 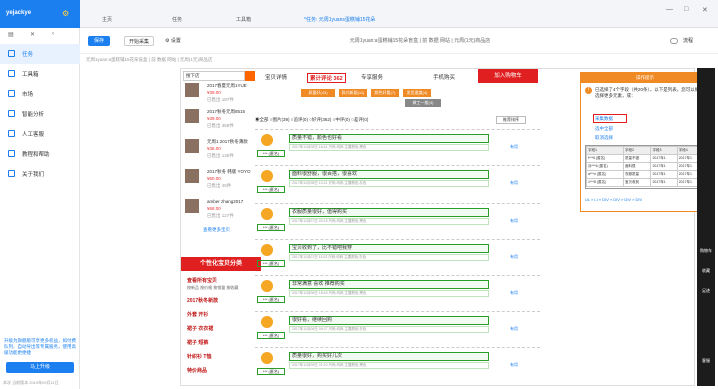 I want to click on maximize-icon: □, so click(x=686, y=9).